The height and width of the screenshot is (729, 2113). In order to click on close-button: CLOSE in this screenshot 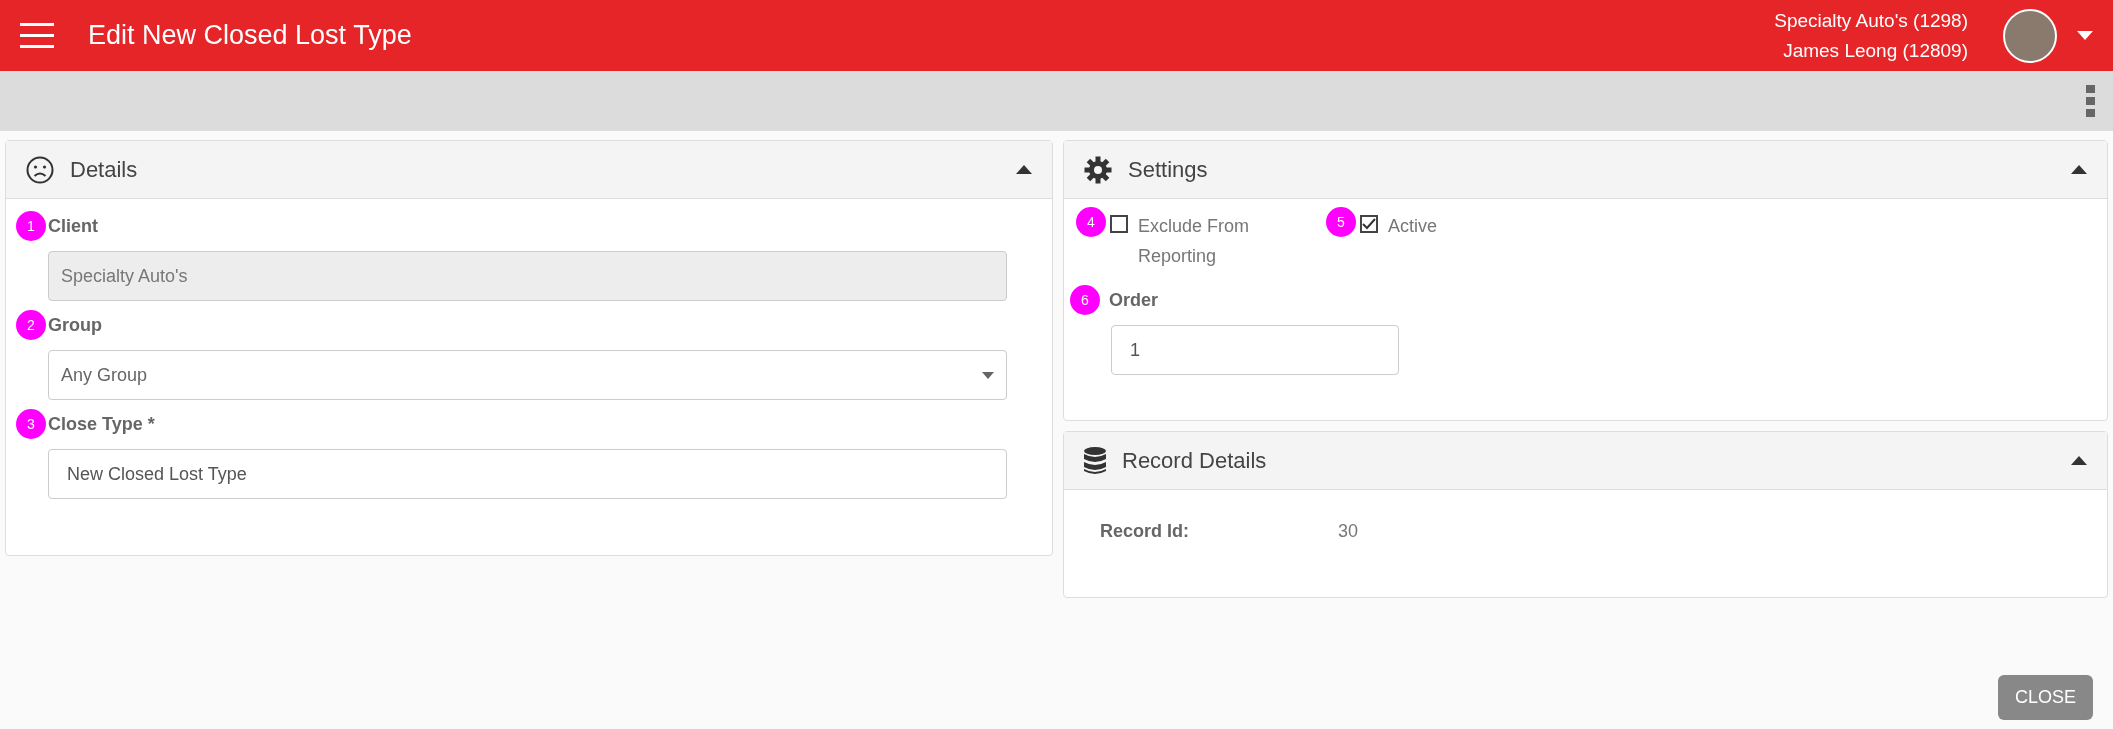, I will do `click(2045, 697)`.